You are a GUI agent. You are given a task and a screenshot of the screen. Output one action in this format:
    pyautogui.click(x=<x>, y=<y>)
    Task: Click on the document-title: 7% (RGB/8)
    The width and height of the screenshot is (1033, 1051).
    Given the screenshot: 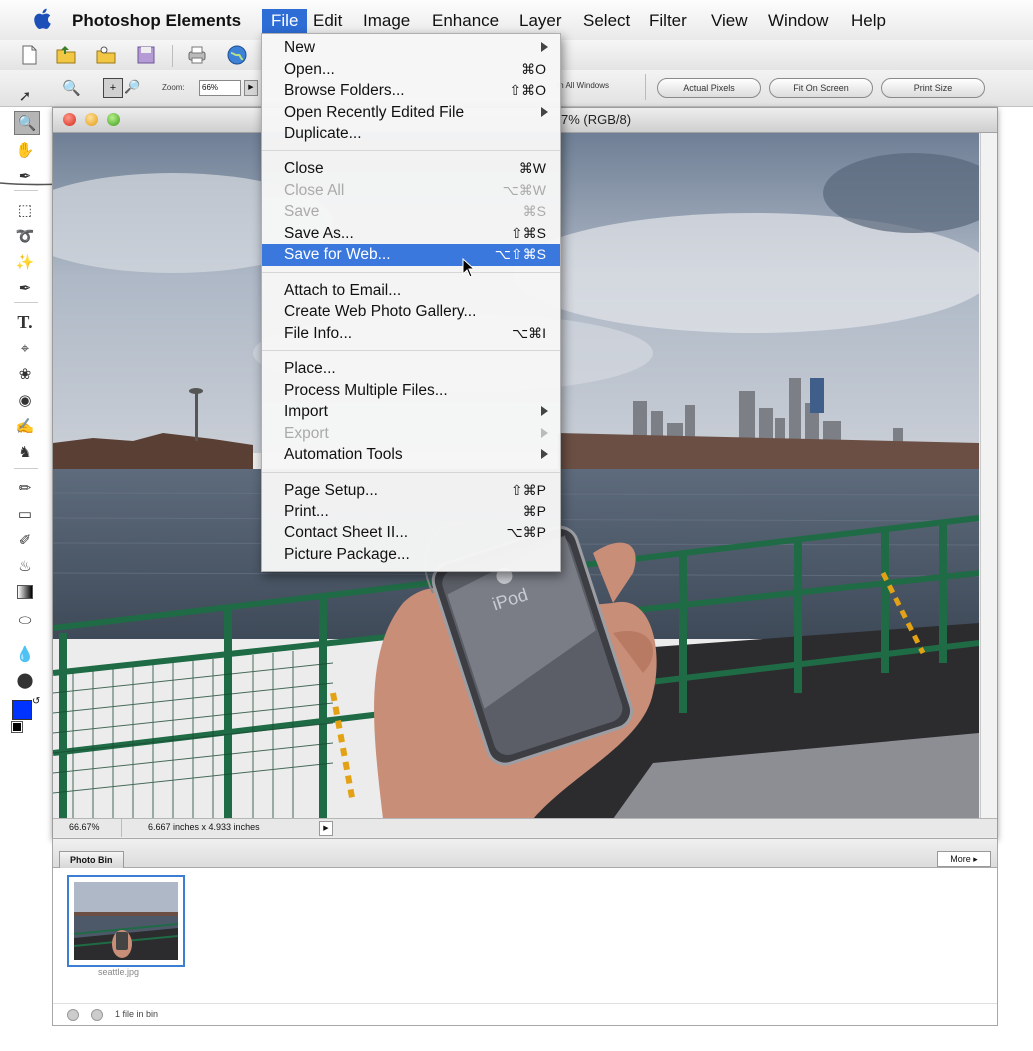 What is the action you would take?
    pyautogui.click(x=596, y=119)
    